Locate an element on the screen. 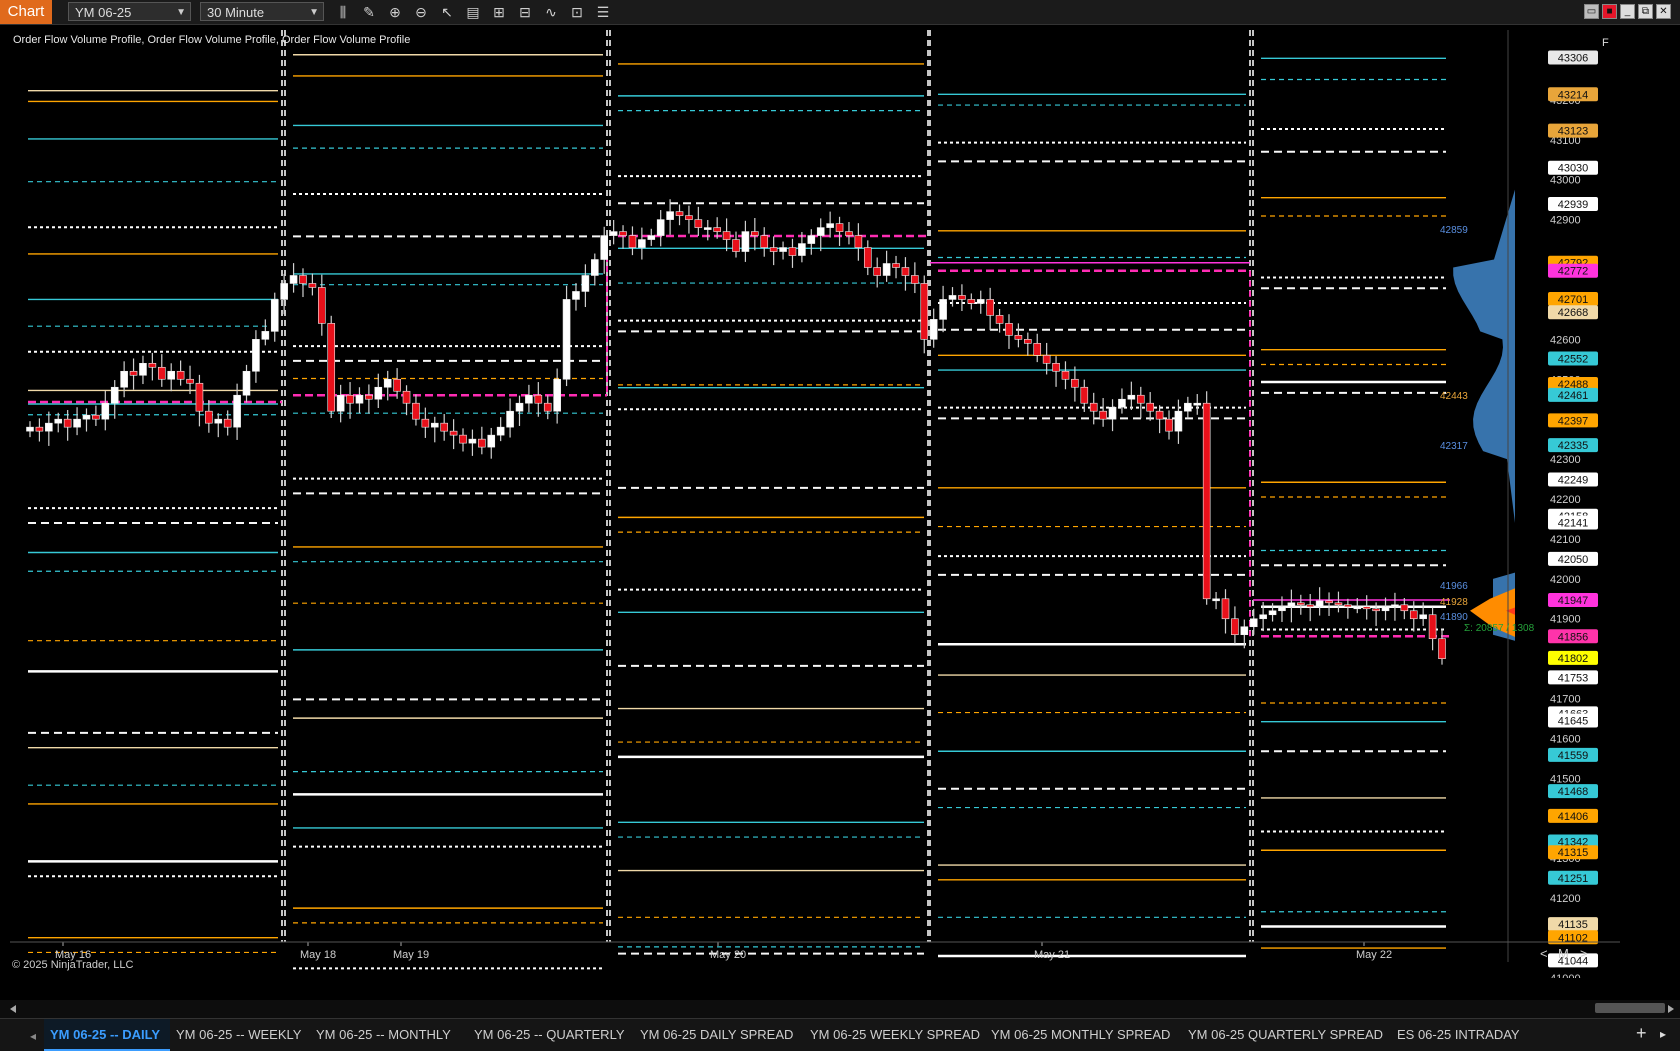 The width and height of the screenshot is (1680, 1051). strategies-icon: ⊟ is located at coordinates (525, 12).